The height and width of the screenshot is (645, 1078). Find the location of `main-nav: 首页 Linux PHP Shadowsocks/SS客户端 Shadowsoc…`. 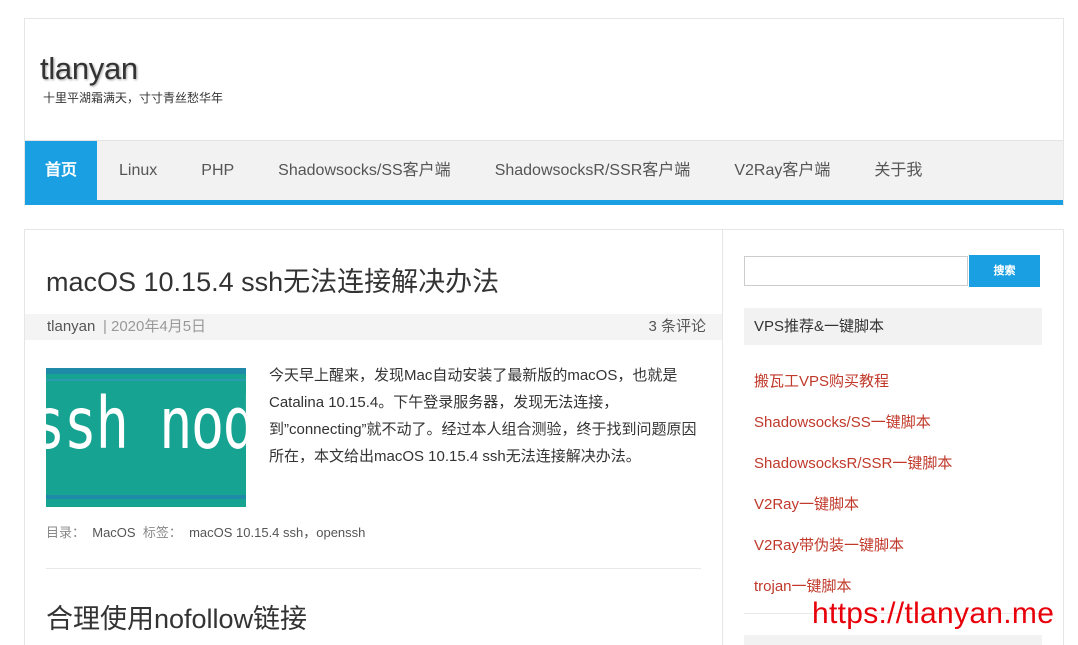

main-nav: 首页 Linux PHP Shadowsocks/SS客户端 Shadowsoc… is located at coordinates (544, 170).